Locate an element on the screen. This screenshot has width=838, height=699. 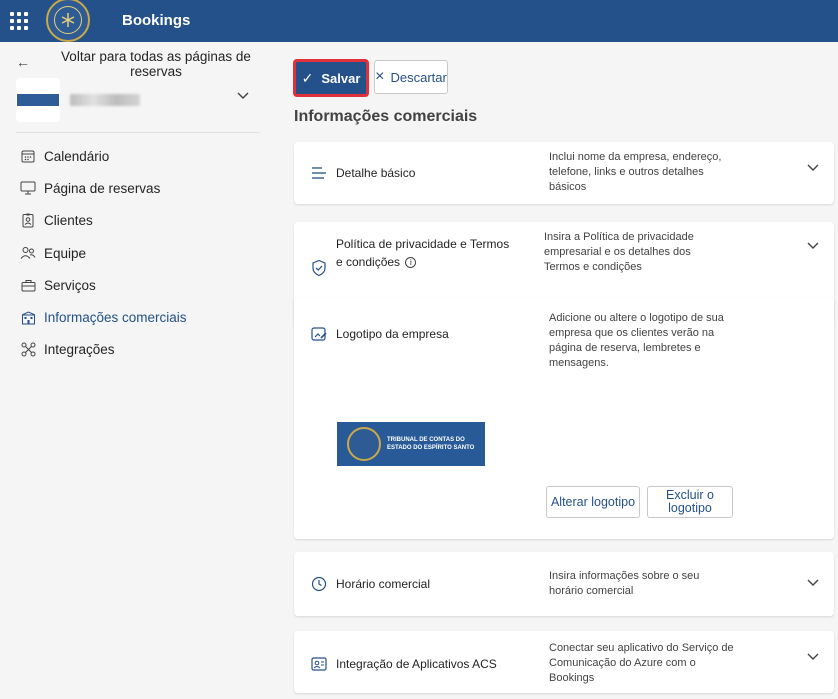
discard-button-label: Descartar is located at coordinates (418, 77).